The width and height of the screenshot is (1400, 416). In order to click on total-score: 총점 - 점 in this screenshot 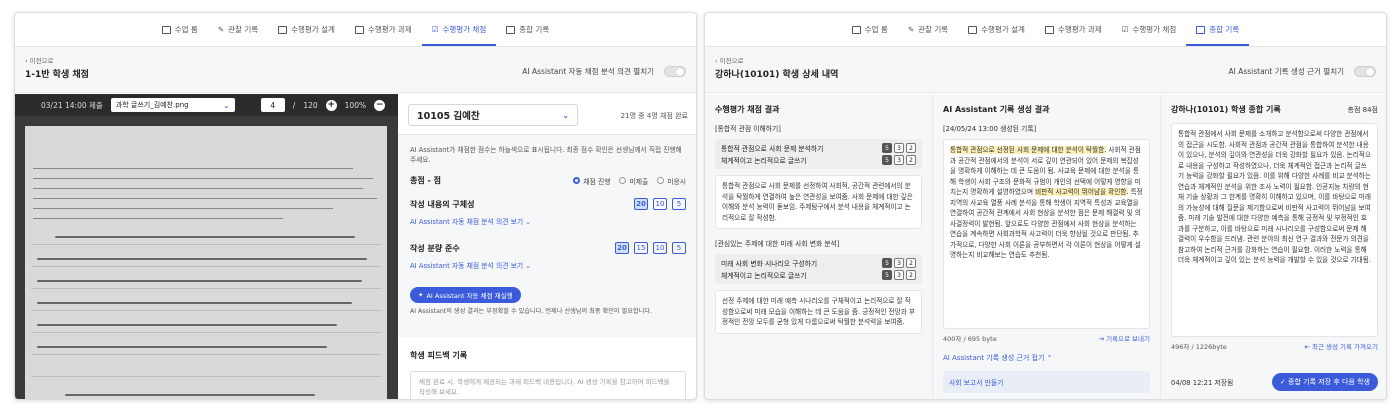, I will do `click(425, 180)`.